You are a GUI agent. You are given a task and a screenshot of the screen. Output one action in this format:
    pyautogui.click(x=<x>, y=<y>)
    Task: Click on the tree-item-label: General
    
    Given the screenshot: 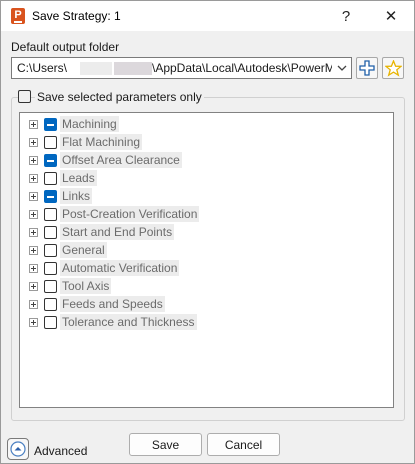 What is the action you would take?
    pyautogui.click(x=83, y=250)
    